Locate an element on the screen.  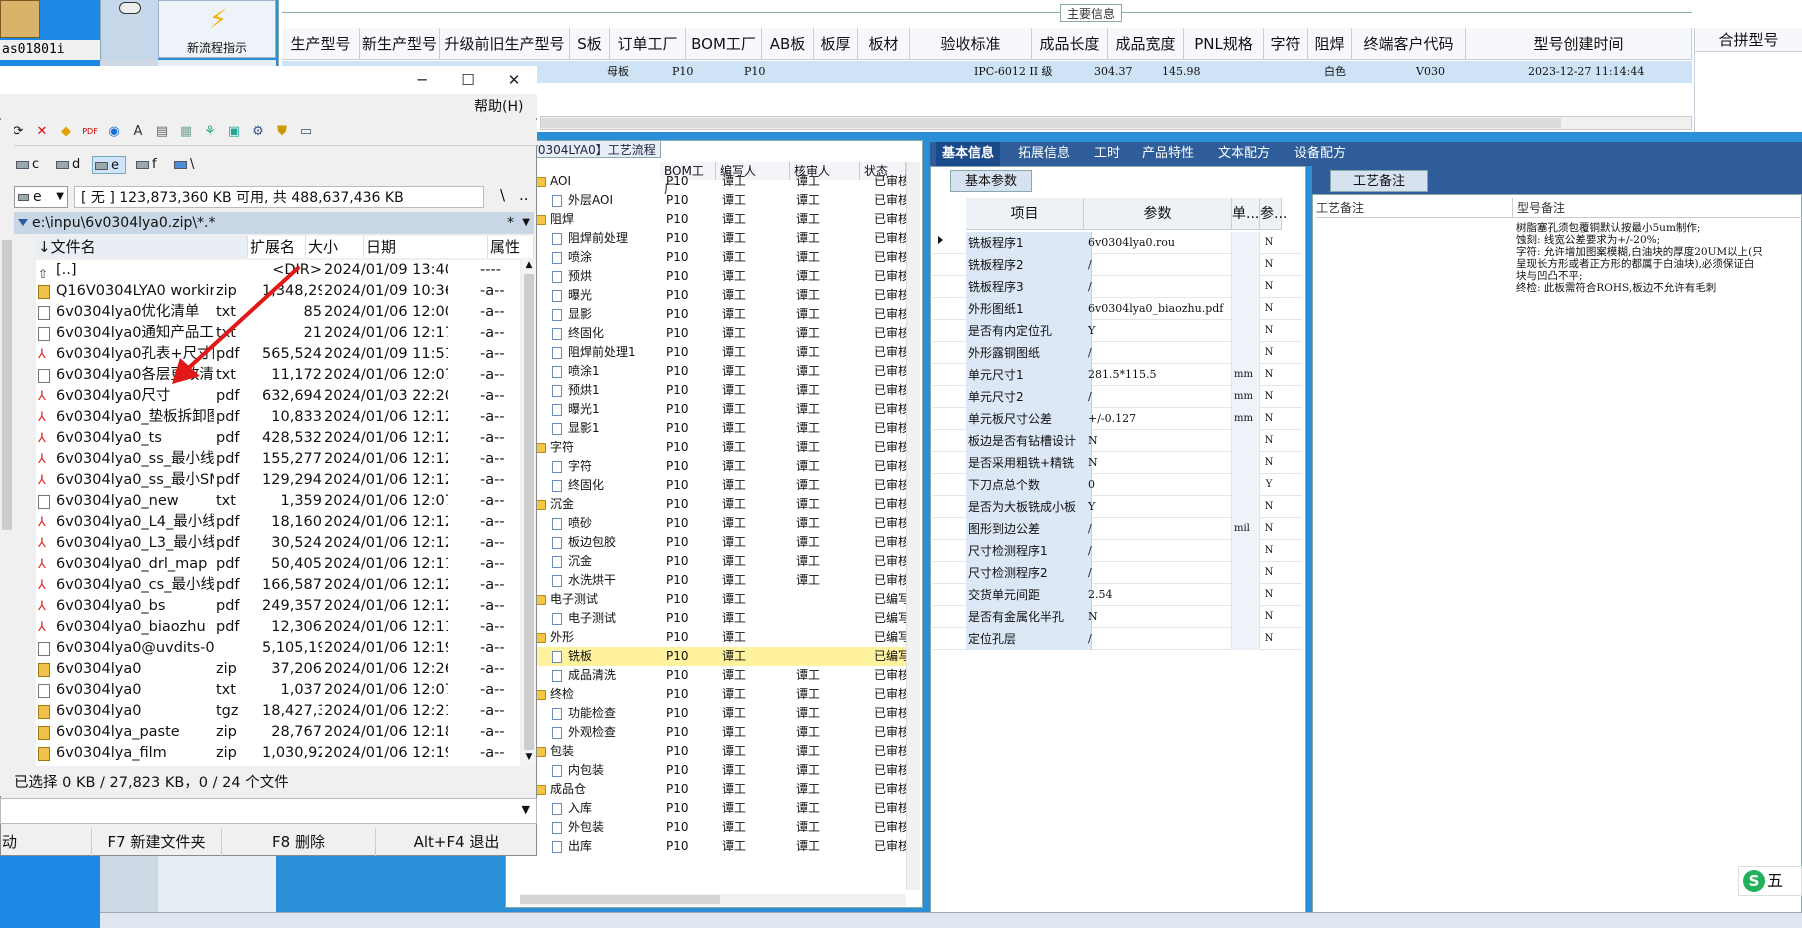
drive-network: \ is located at coordinates (183, 165).